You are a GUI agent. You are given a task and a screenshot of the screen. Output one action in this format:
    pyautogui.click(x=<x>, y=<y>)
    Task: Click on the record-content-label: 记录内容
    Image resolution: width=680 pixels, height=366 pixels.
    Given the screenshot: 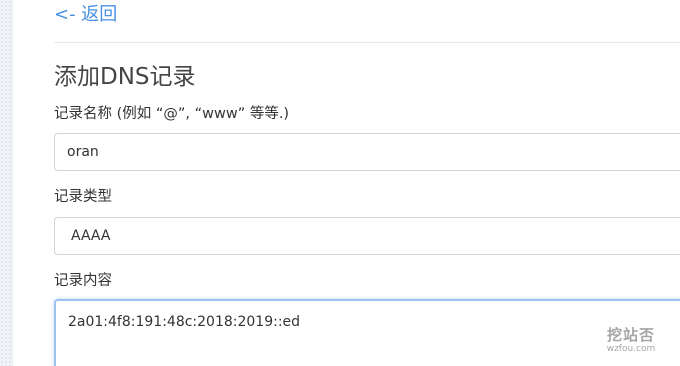 What is the action you would take?
    pyautogui.click(x=83, y=281)
    